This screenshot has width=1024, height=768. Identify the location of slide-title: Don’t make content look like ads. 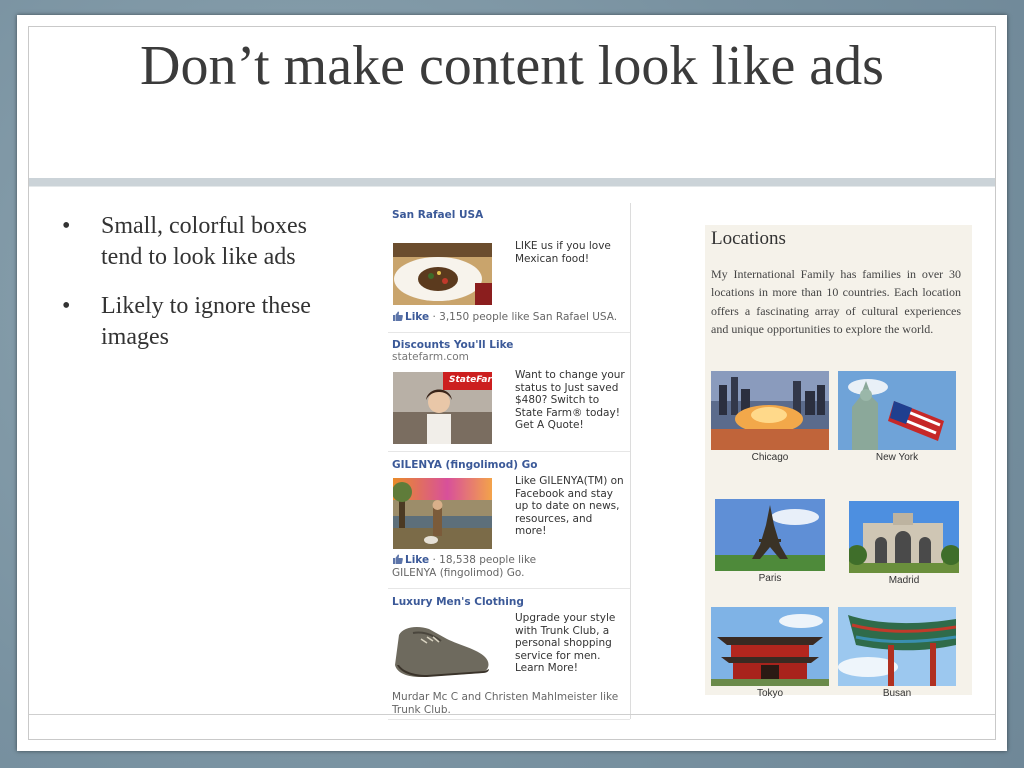
(512, 66).